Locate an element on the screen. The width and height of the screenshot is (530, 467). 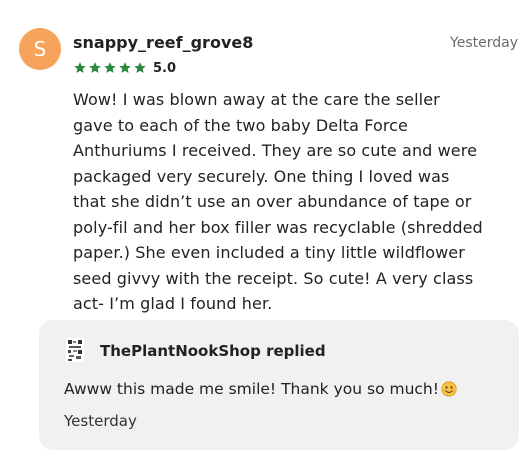
avatar-letter: S is located at coordinates (40, 49).